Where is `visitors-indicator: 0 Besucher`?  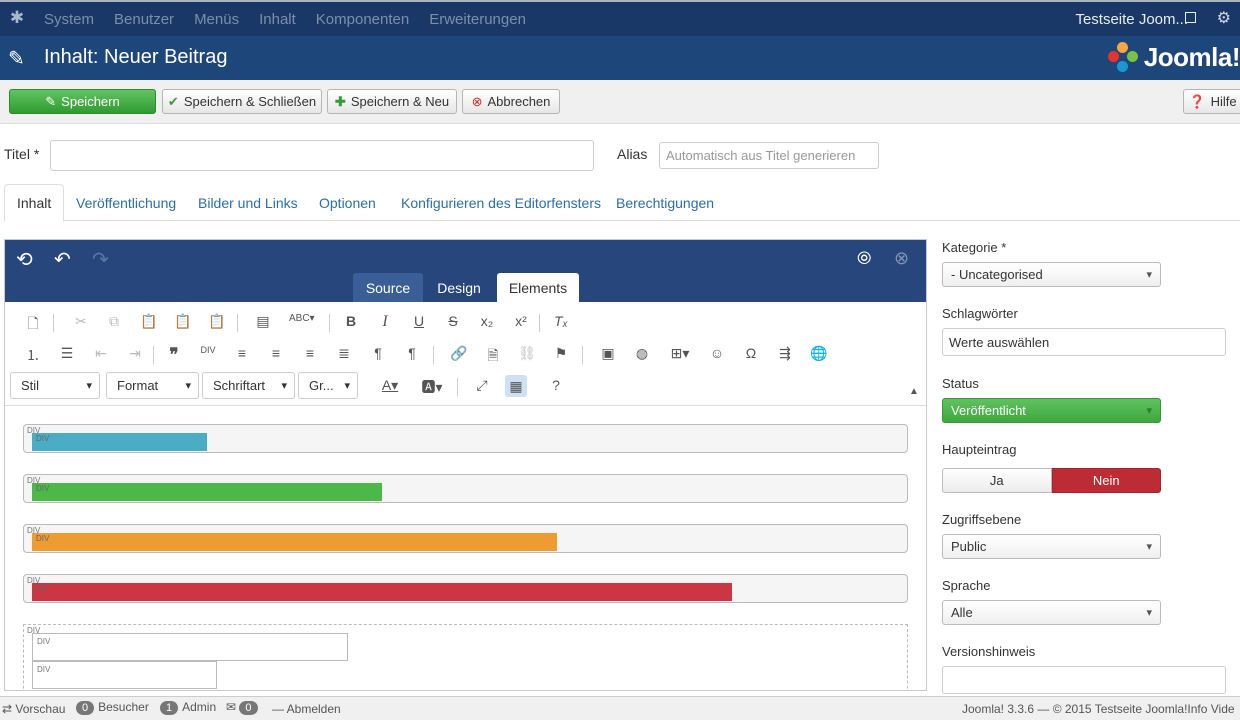 visitors-indicator: 0 Besucher is located at coordinates (112, 707).